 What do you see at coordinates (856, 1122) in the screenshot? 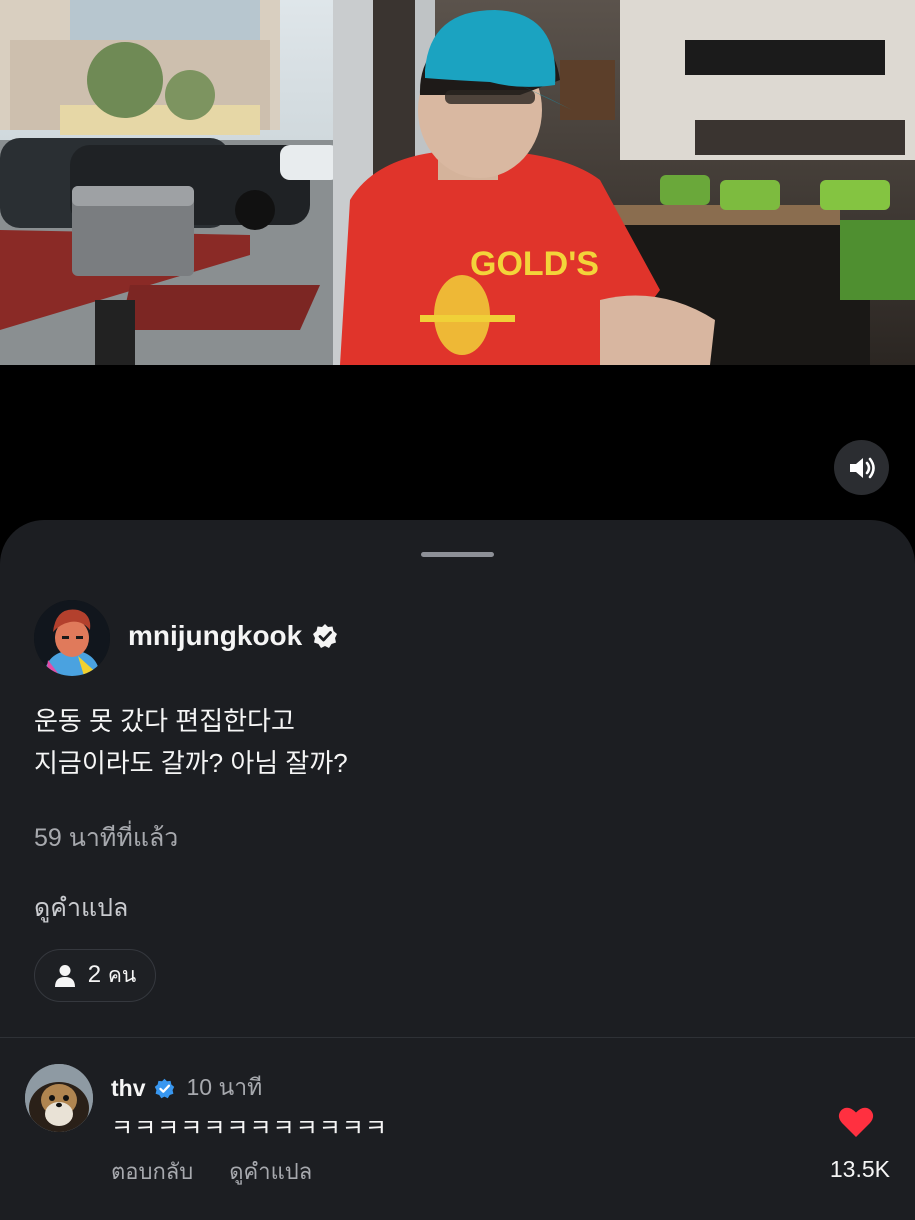
I see `heart-icon` at bounding box center [856, 1122].